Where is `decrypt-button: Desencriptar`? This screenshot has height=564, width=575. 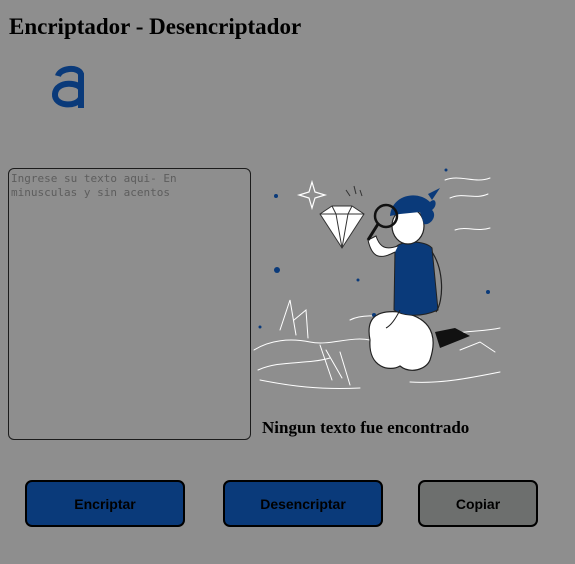
decrypt-button: Desencriptar is located at coordinates (303, 503).